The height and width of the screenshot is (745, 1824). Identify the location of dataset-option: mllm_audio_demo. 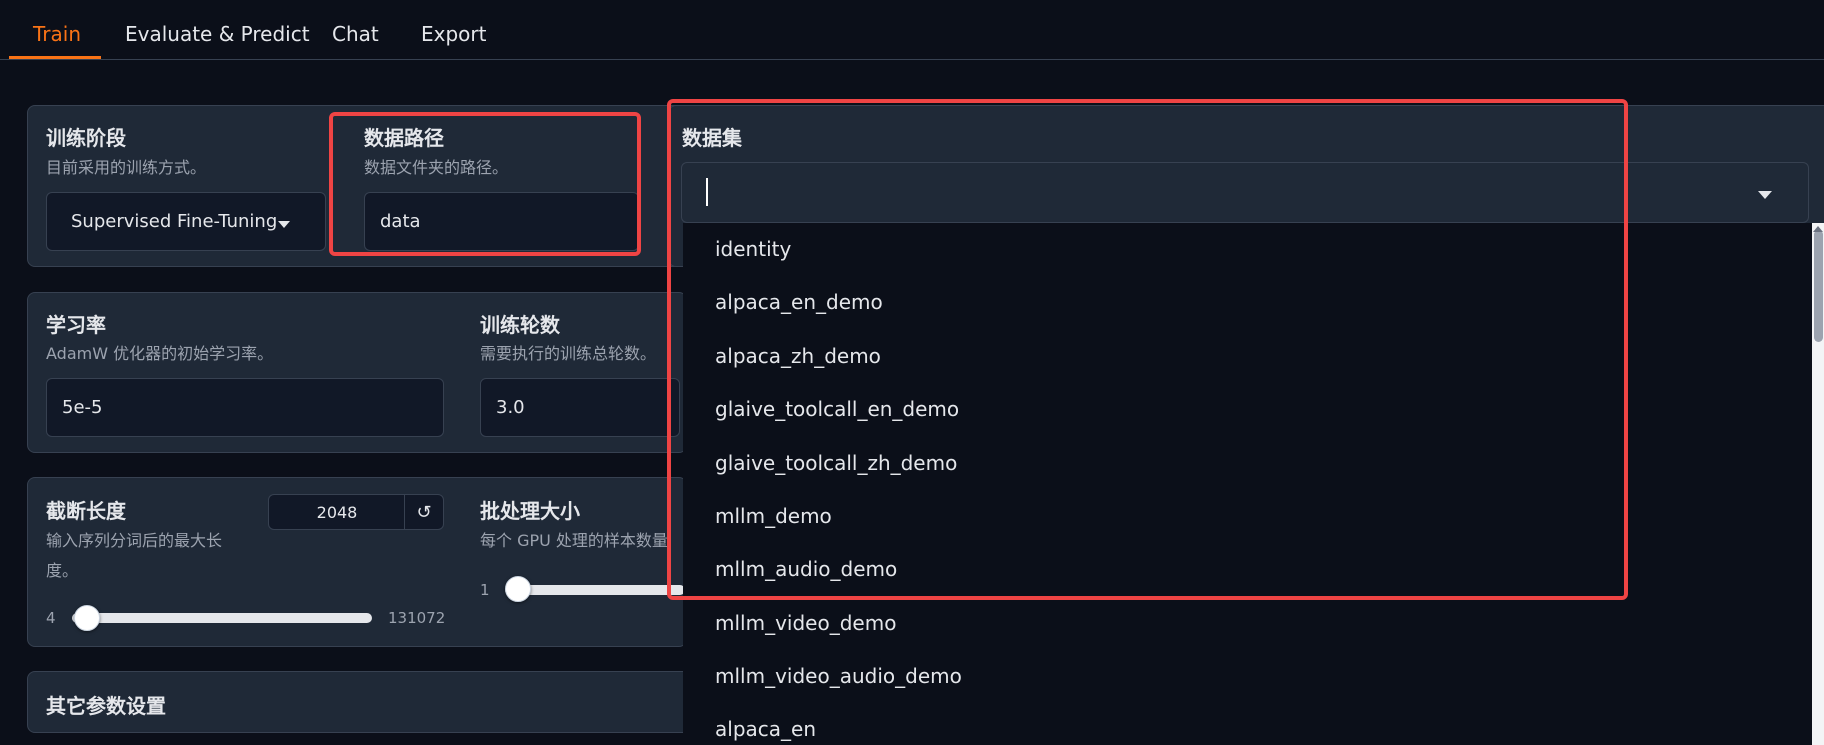
(806, 569).